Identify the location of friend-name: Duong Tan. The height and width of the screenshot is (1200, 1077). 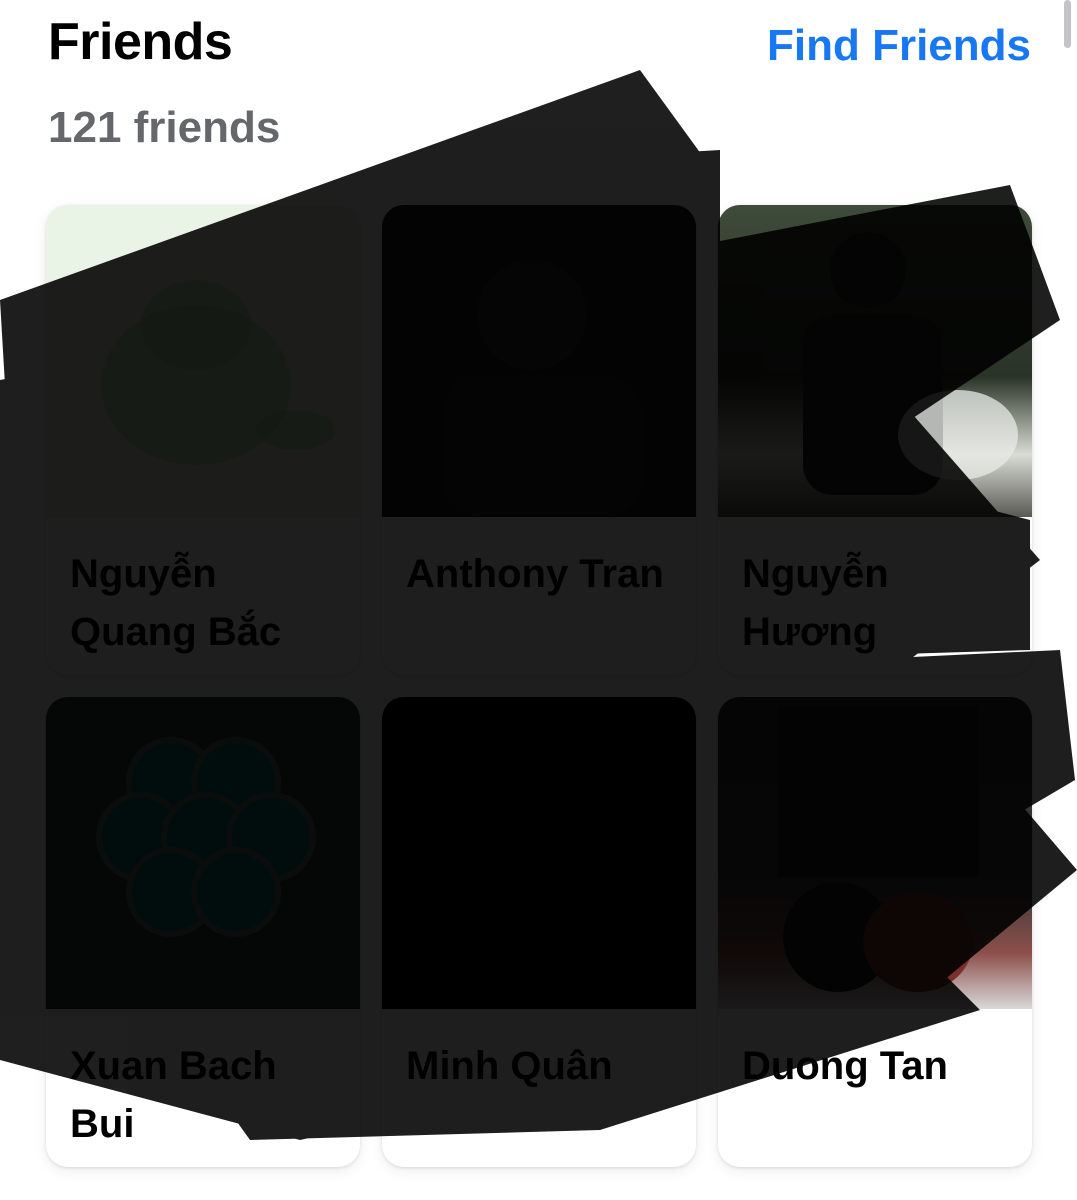
(845, 1066).